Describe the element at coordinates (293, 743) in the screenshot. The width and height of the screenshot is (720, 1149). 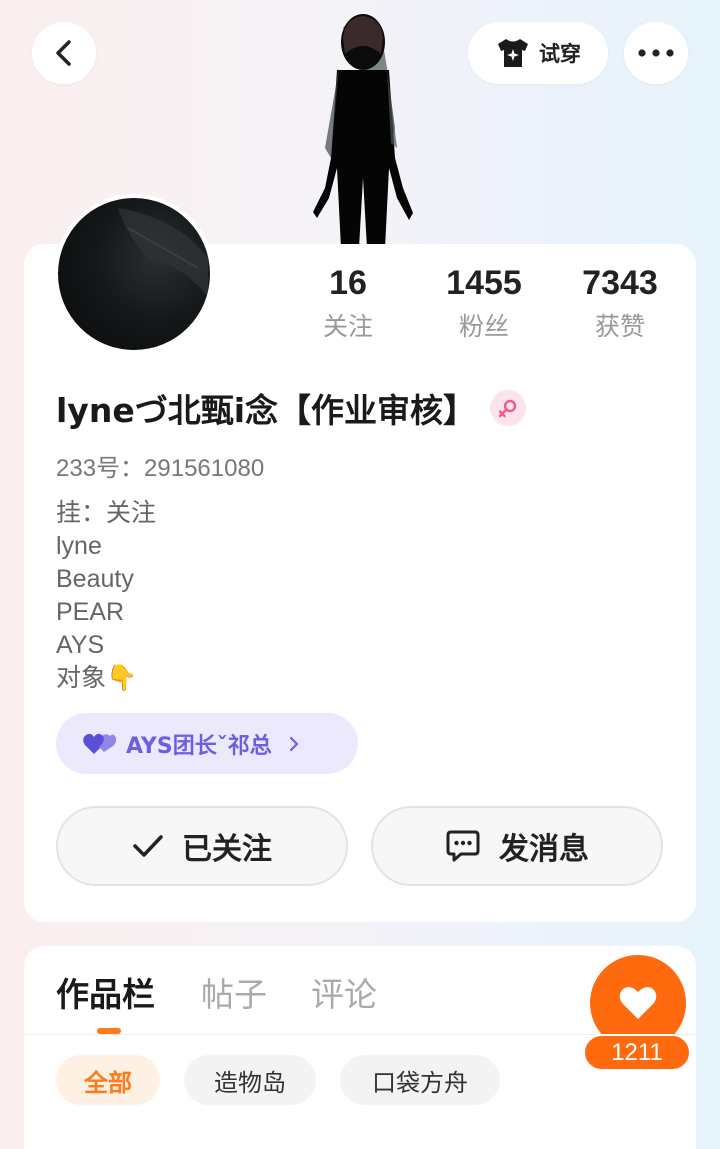
I see `chevron-right-icon` at that location.